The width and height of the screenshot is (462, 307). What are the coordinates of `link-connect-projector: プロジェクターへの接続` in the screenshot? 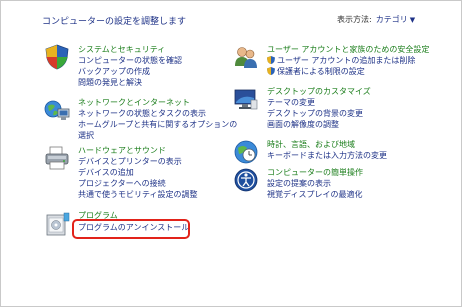 It's located at (138, 183).